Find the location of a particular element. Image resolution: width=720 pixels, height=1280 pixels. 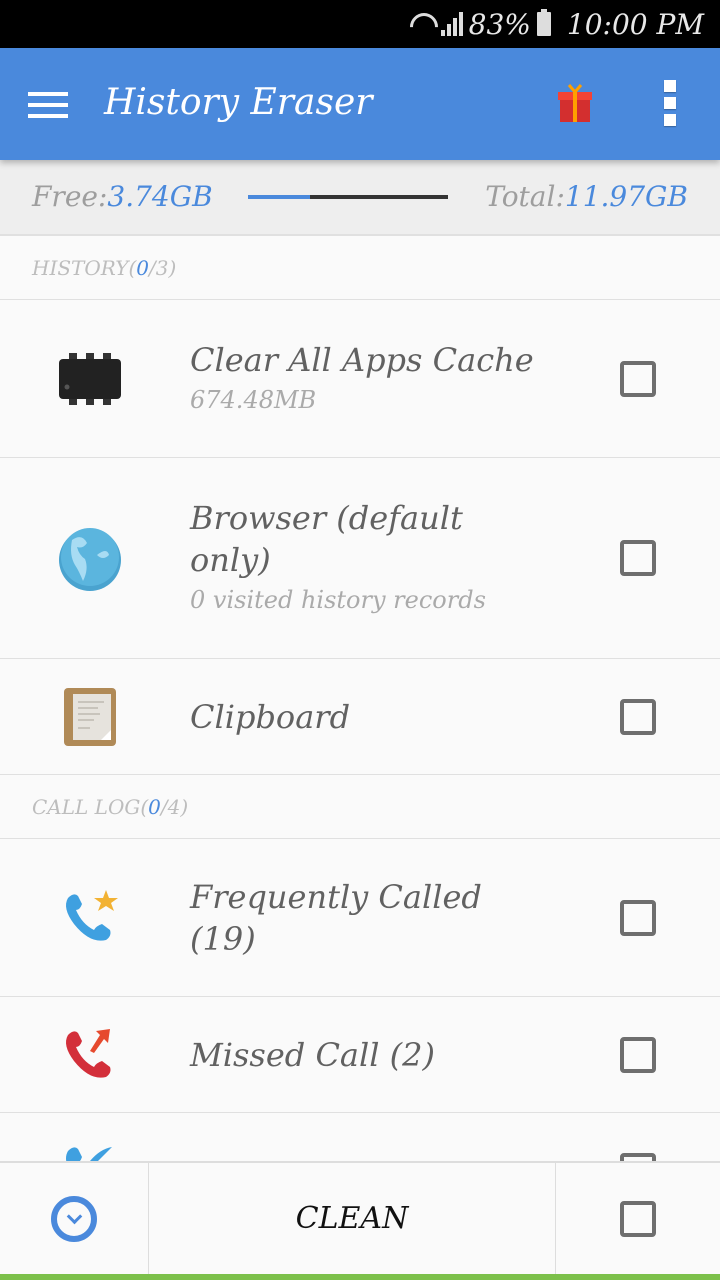

free-storage: Free:3.74GB is located at coordinates (122, 196).